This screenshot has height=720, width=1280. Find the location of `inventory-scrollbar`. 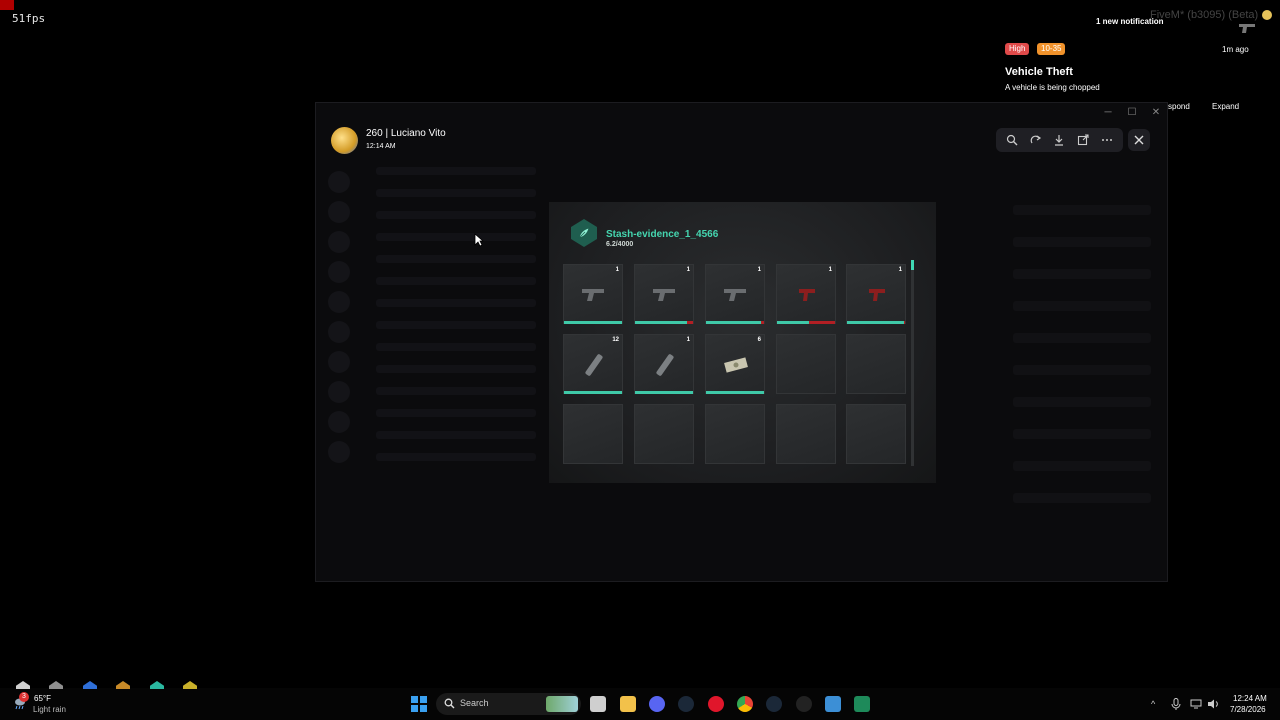

inventory-scrollbar is located at coordinates (912, 363).